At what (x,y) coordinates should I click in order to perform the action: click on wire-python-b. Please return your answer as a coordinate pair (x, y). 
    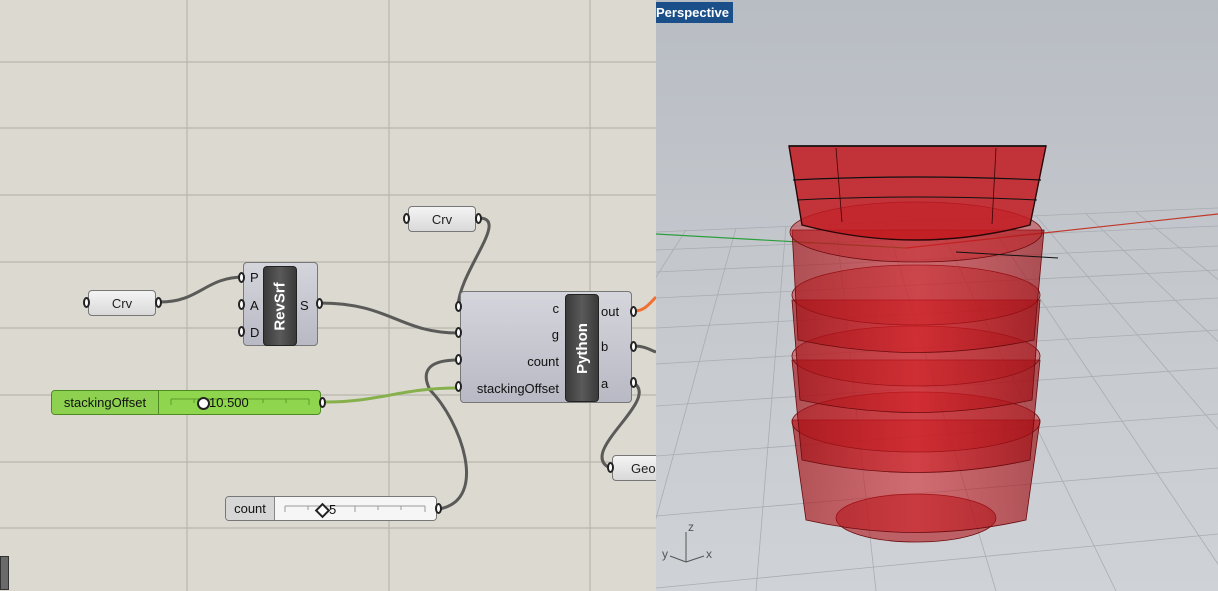
    Looking at the image, I should click on (644, 349).